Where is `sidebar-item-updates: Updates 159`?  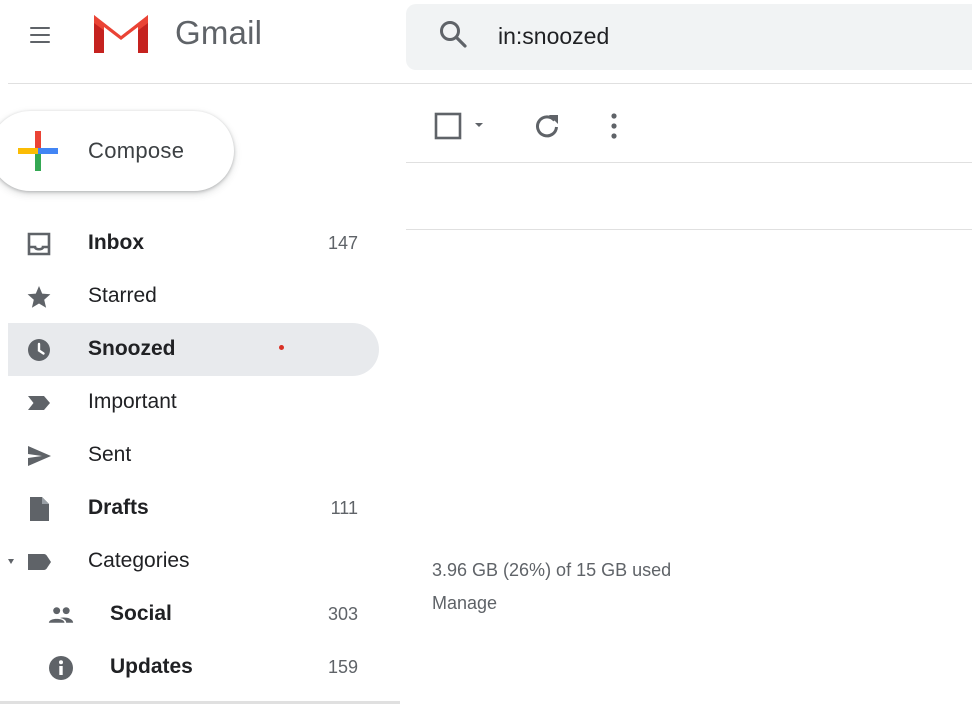 sidebar-item-updates: Updates 159 is located at coordinates (190, 667).